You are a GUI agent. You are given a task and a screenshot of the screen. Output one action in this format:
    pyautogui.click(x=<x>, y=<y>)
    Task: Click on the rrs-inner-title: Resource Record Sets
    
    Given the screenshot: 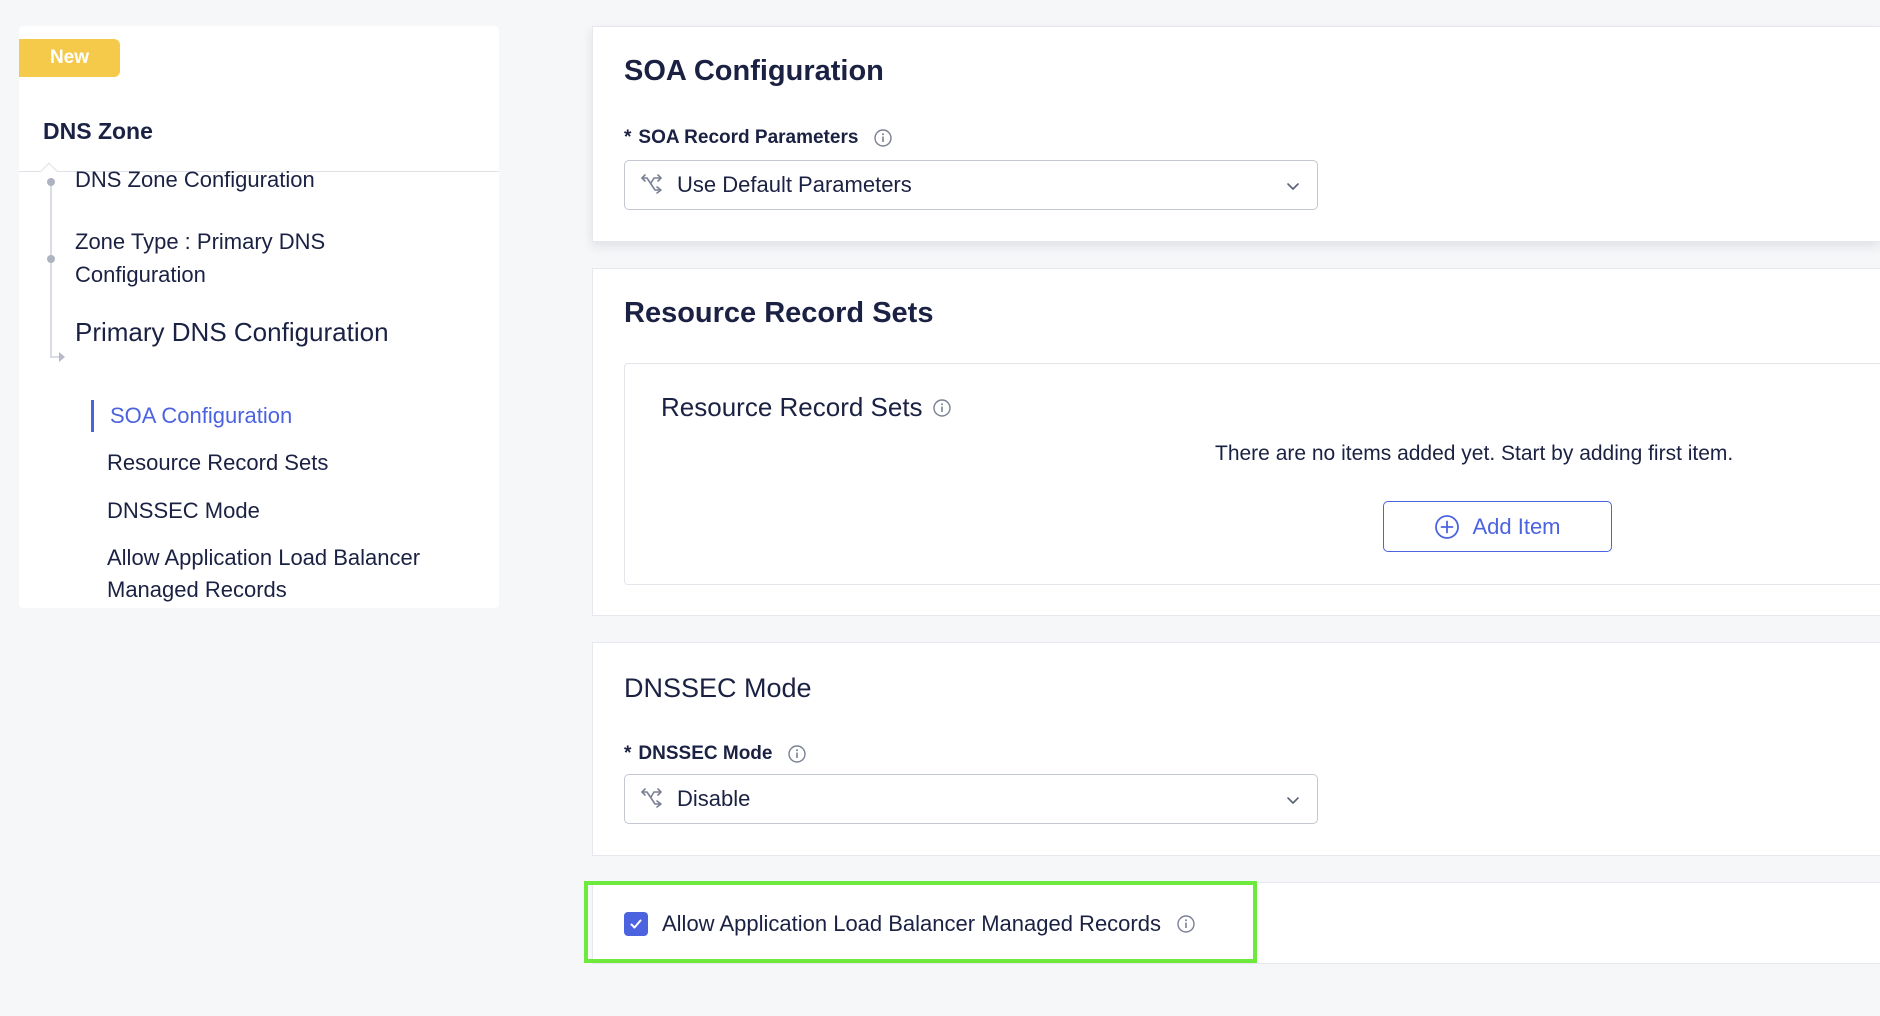 What is the action you would take?
    pyautogui.click(x=806, y=407)
    